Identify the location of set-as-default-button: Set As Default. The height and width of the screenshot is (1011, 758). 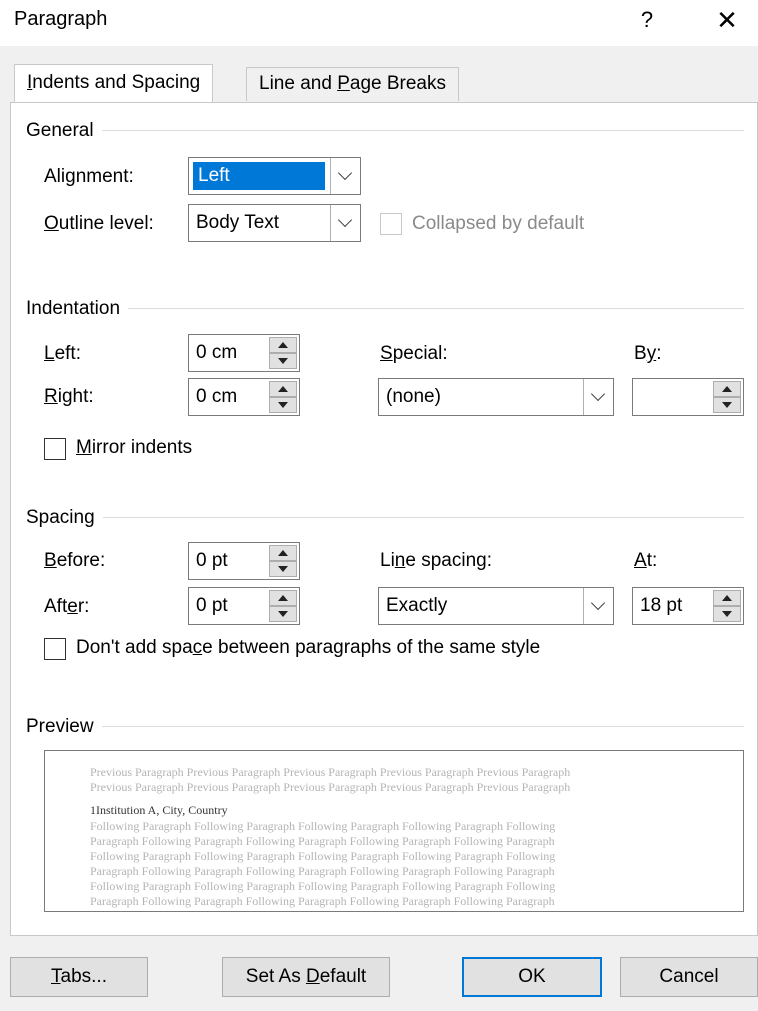
(306, 977).